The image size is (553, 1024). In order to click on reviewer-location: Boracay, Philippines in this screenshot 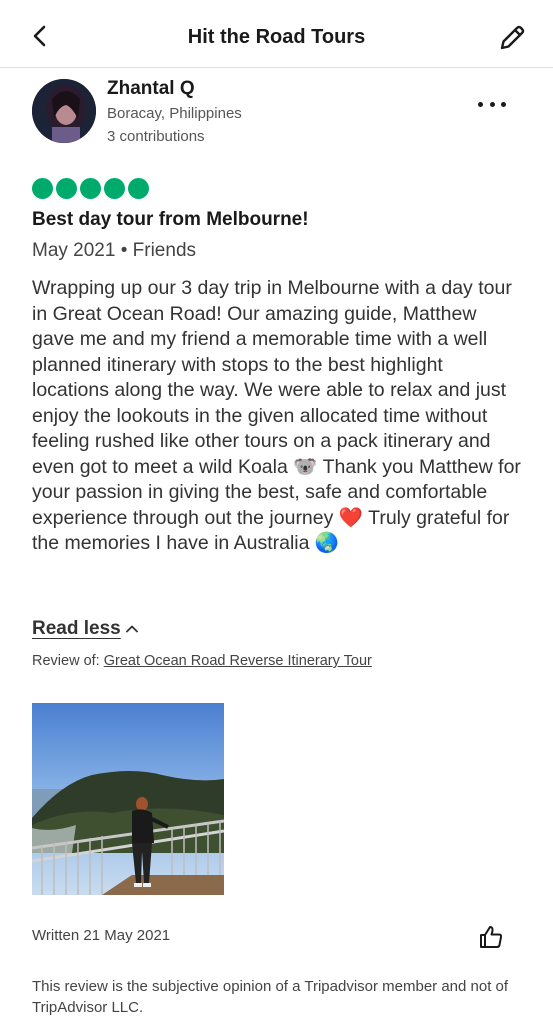, I will do `click(174, 113)`.